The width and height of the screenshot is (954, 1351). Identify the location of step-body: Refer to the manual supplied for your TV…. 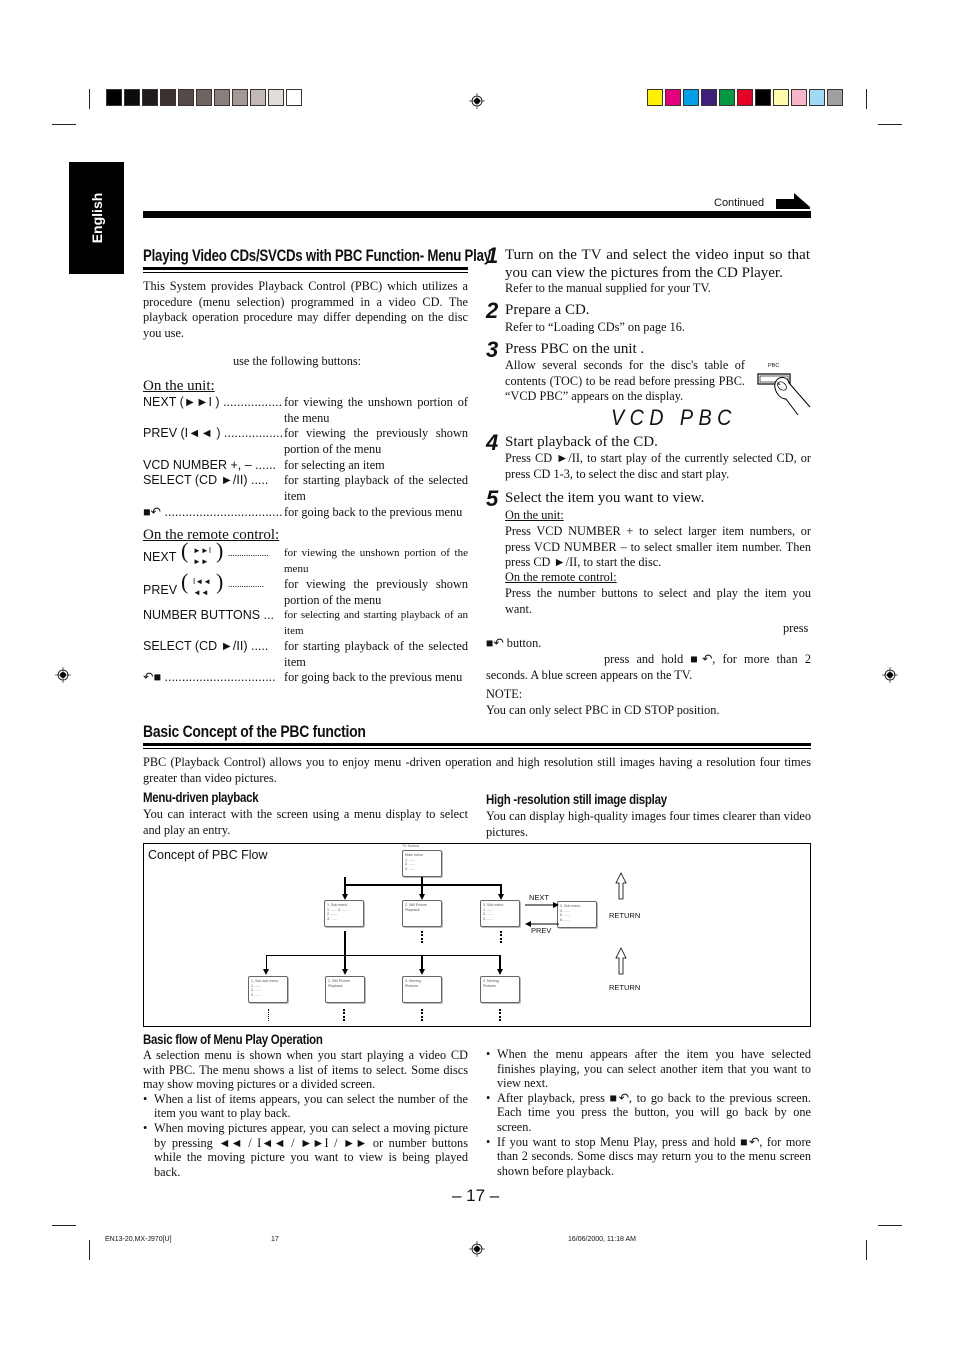
(608, 288).